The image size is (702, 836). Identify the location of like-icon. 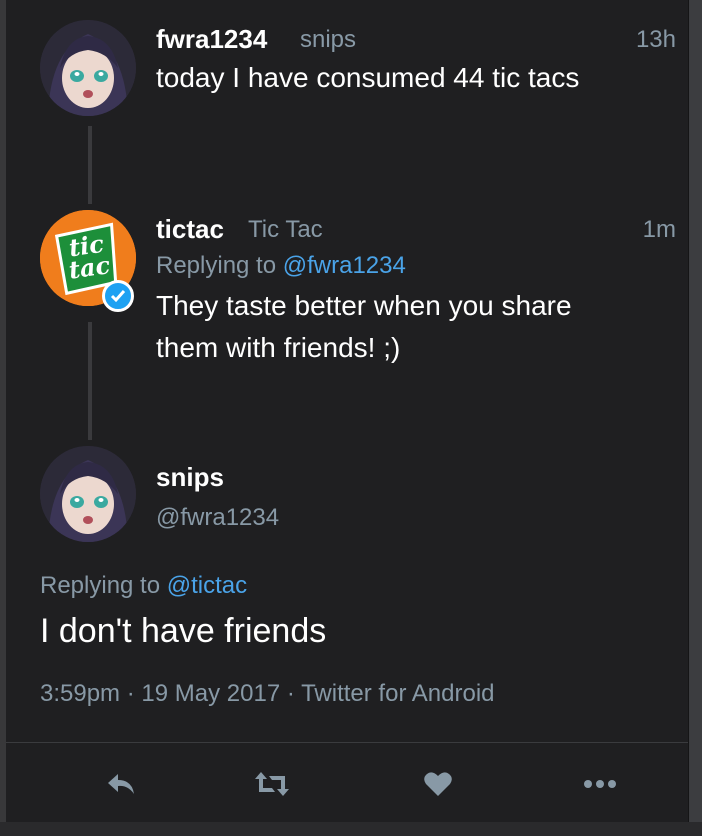
(438, 784).